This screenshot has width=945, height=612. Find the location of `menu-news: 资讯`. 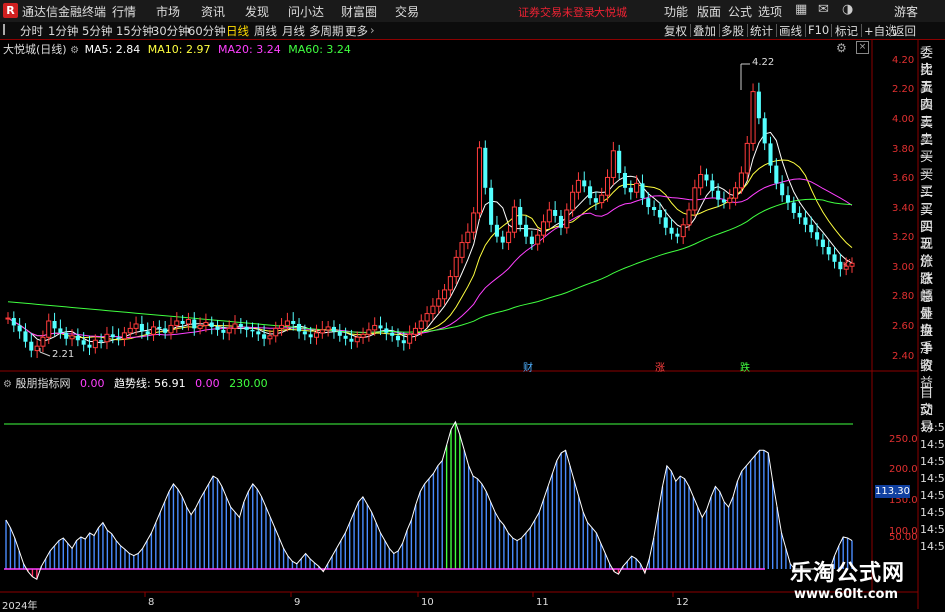

menu-news: 资讯 is located at coordinates (213, 11).